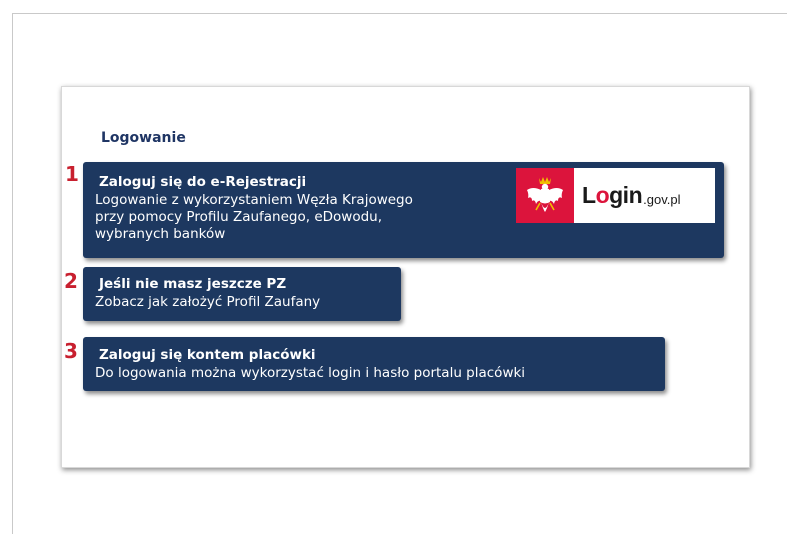  What do you see at coordinates (160, 234) in the screenshot?
I see `option-description-line: wybranych banków` at bounding box center [160, 234].